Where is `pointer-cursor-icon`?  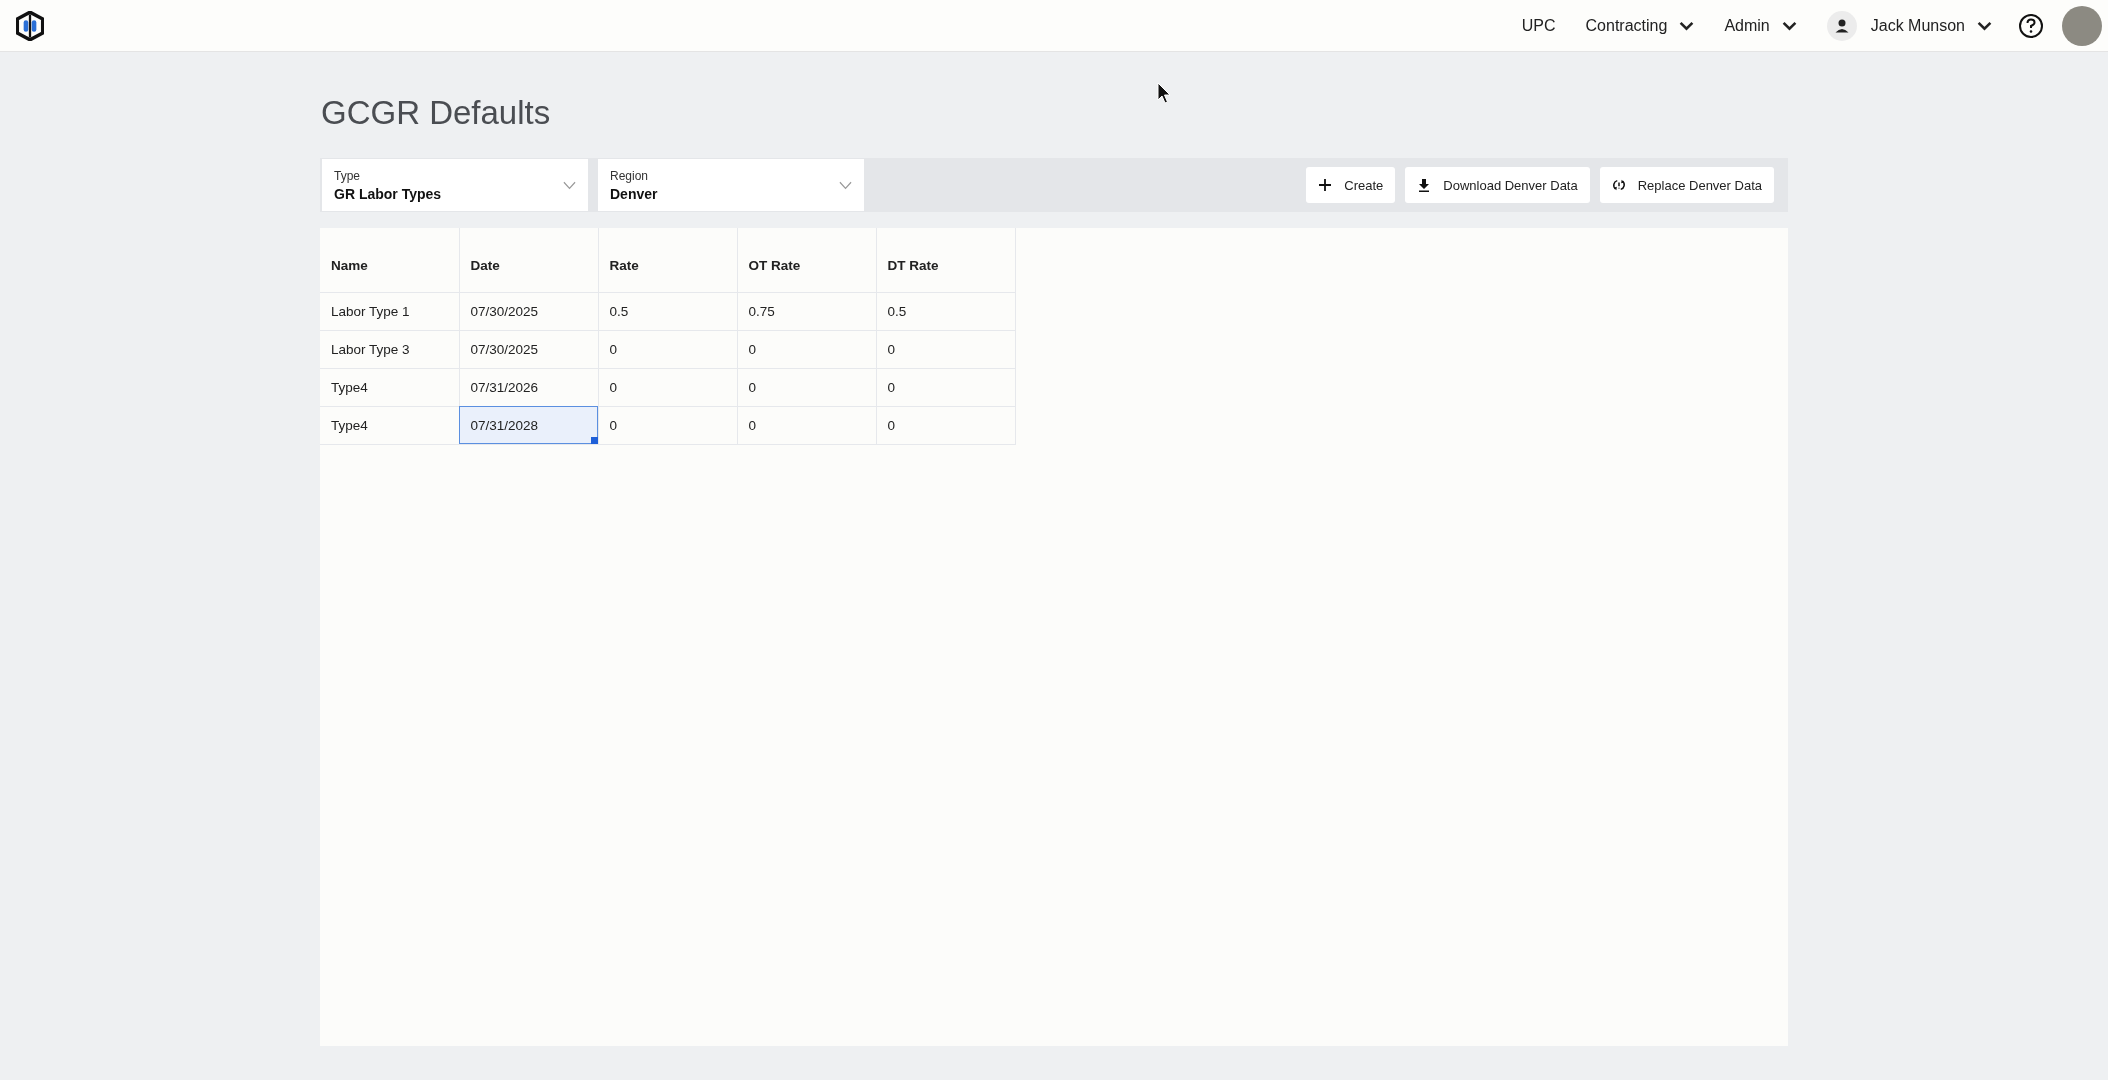 pointer-cursor-icon is located at coordinates (1164, 93).